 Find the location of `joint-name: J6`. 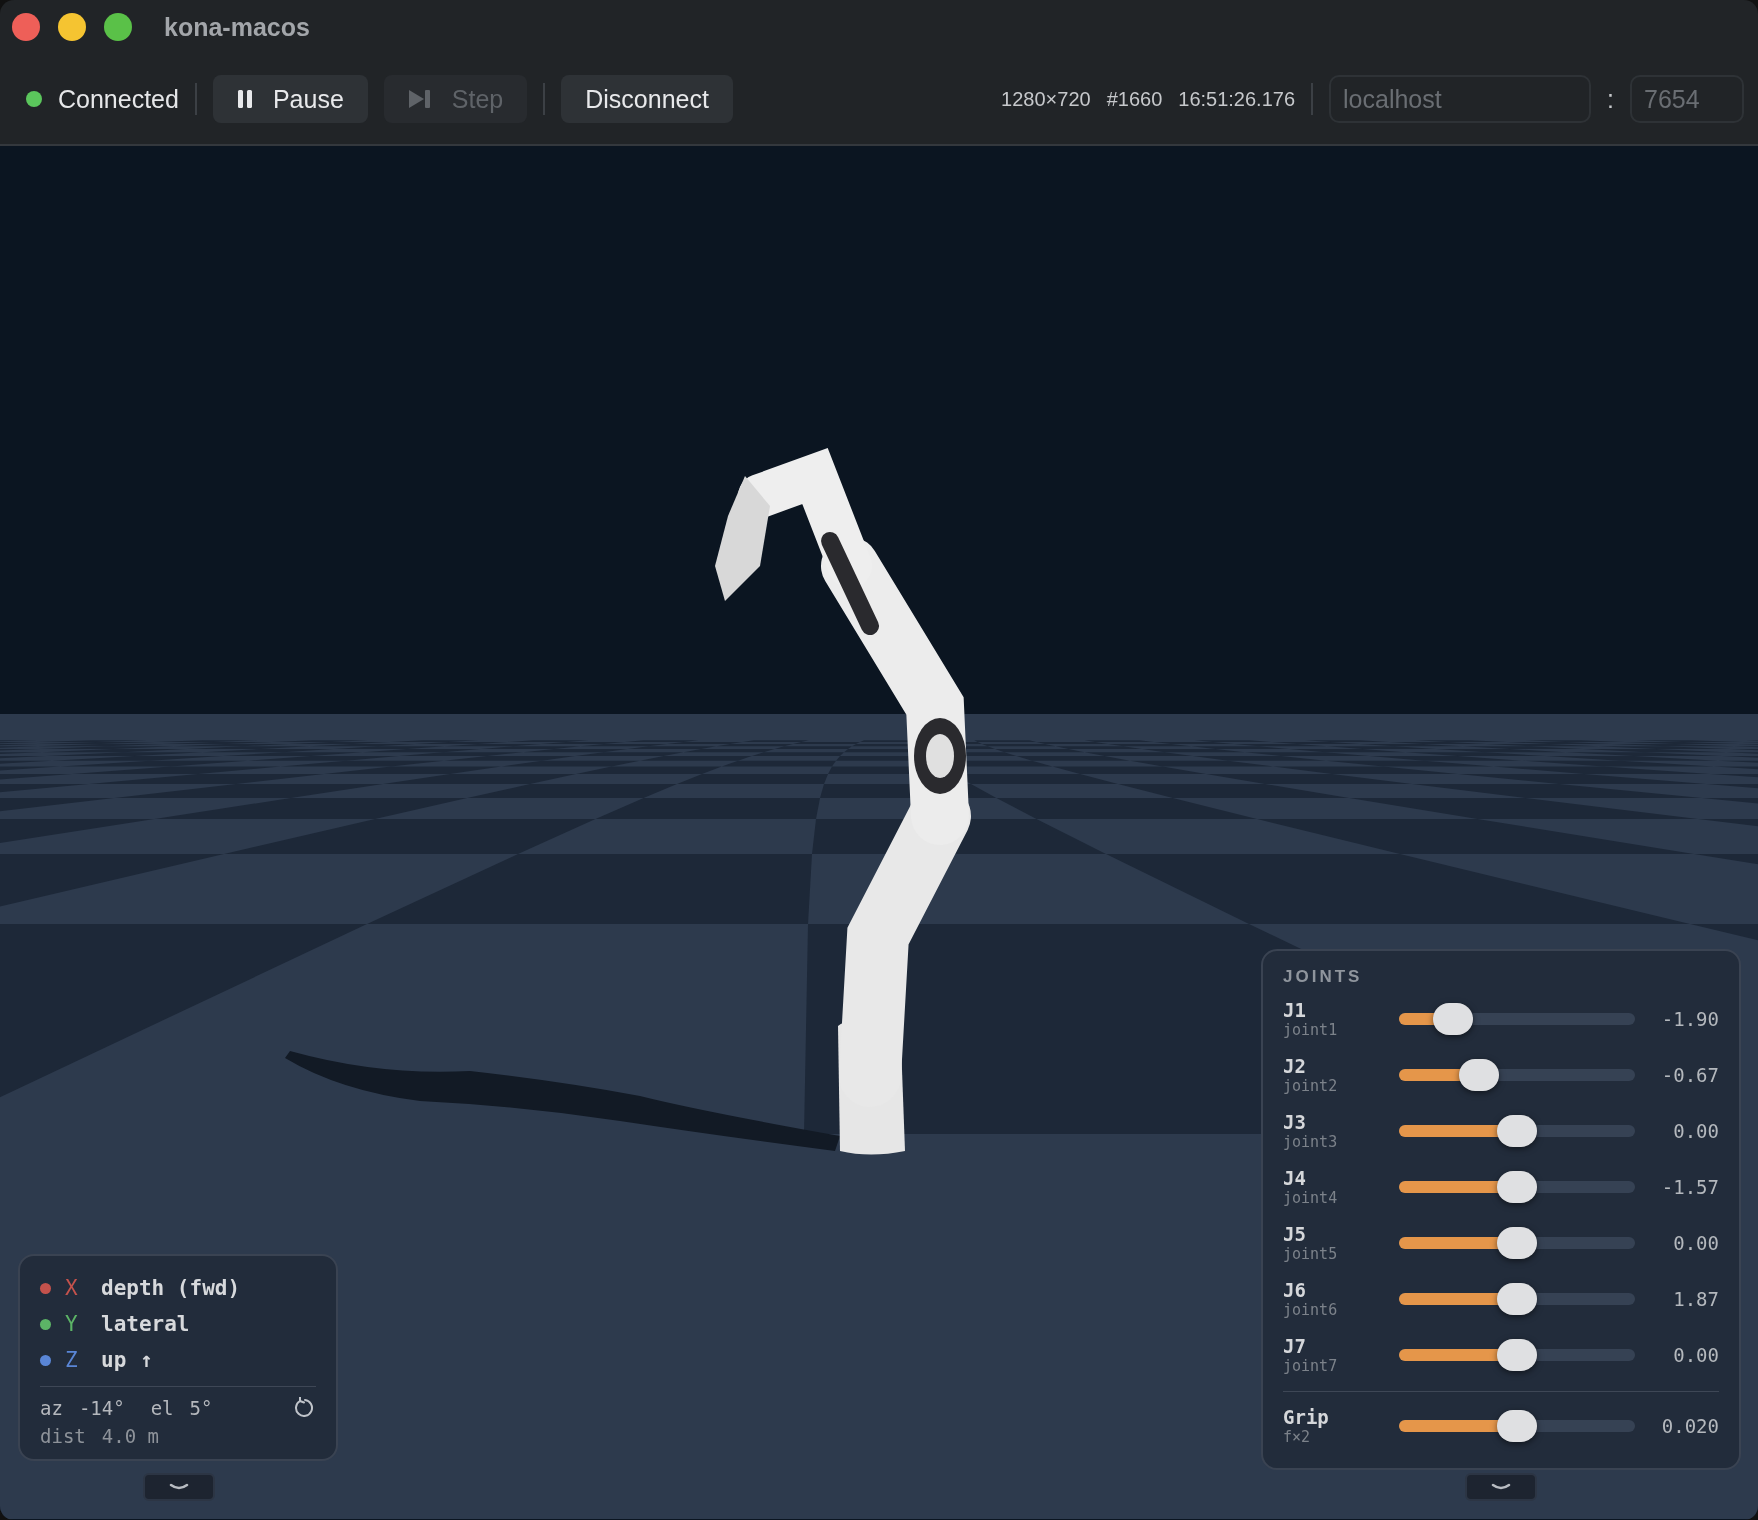

joint-name: J6 is located at coordinates (1295, 1290).